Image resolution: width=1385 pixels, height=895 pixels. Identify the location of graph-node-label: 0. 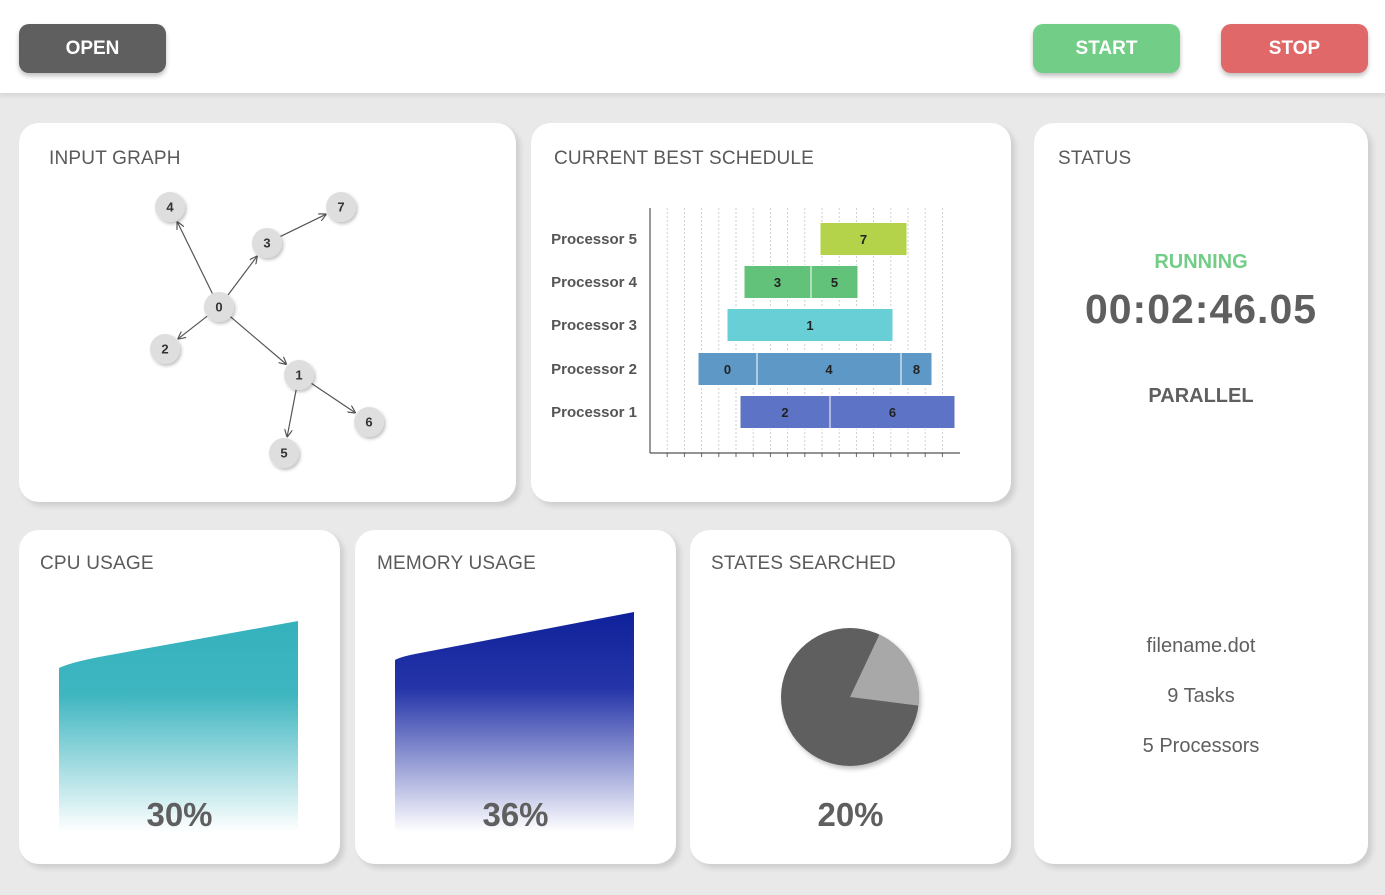
(218, 307).